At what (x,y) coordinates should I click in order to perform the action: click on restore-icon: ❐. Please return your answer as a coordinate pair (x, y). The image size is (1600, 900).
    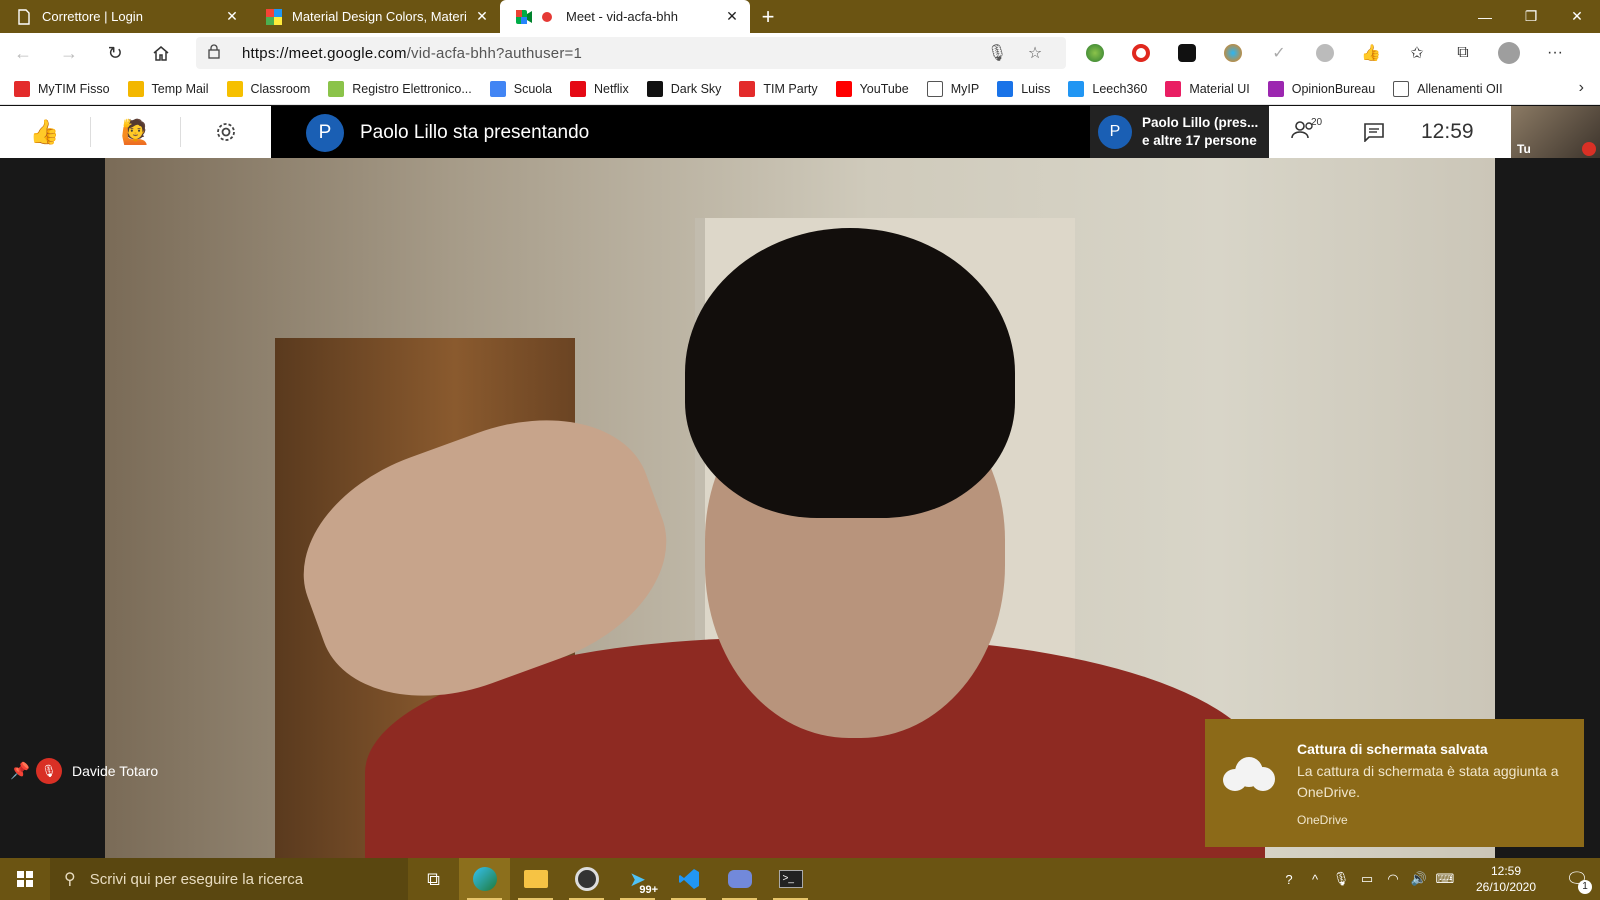
    Looking at the image, I should click on (1531, 16).